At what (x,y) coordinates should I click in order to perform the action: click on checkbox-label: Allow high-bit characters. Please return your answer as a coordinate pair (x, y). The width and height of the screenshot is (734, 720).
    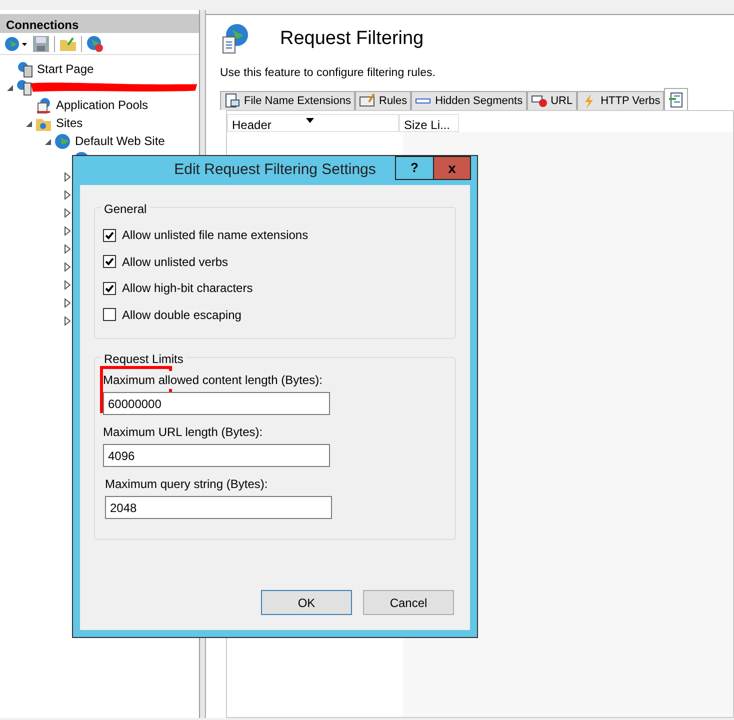
    Looking at the image, I should click on (187, 289).